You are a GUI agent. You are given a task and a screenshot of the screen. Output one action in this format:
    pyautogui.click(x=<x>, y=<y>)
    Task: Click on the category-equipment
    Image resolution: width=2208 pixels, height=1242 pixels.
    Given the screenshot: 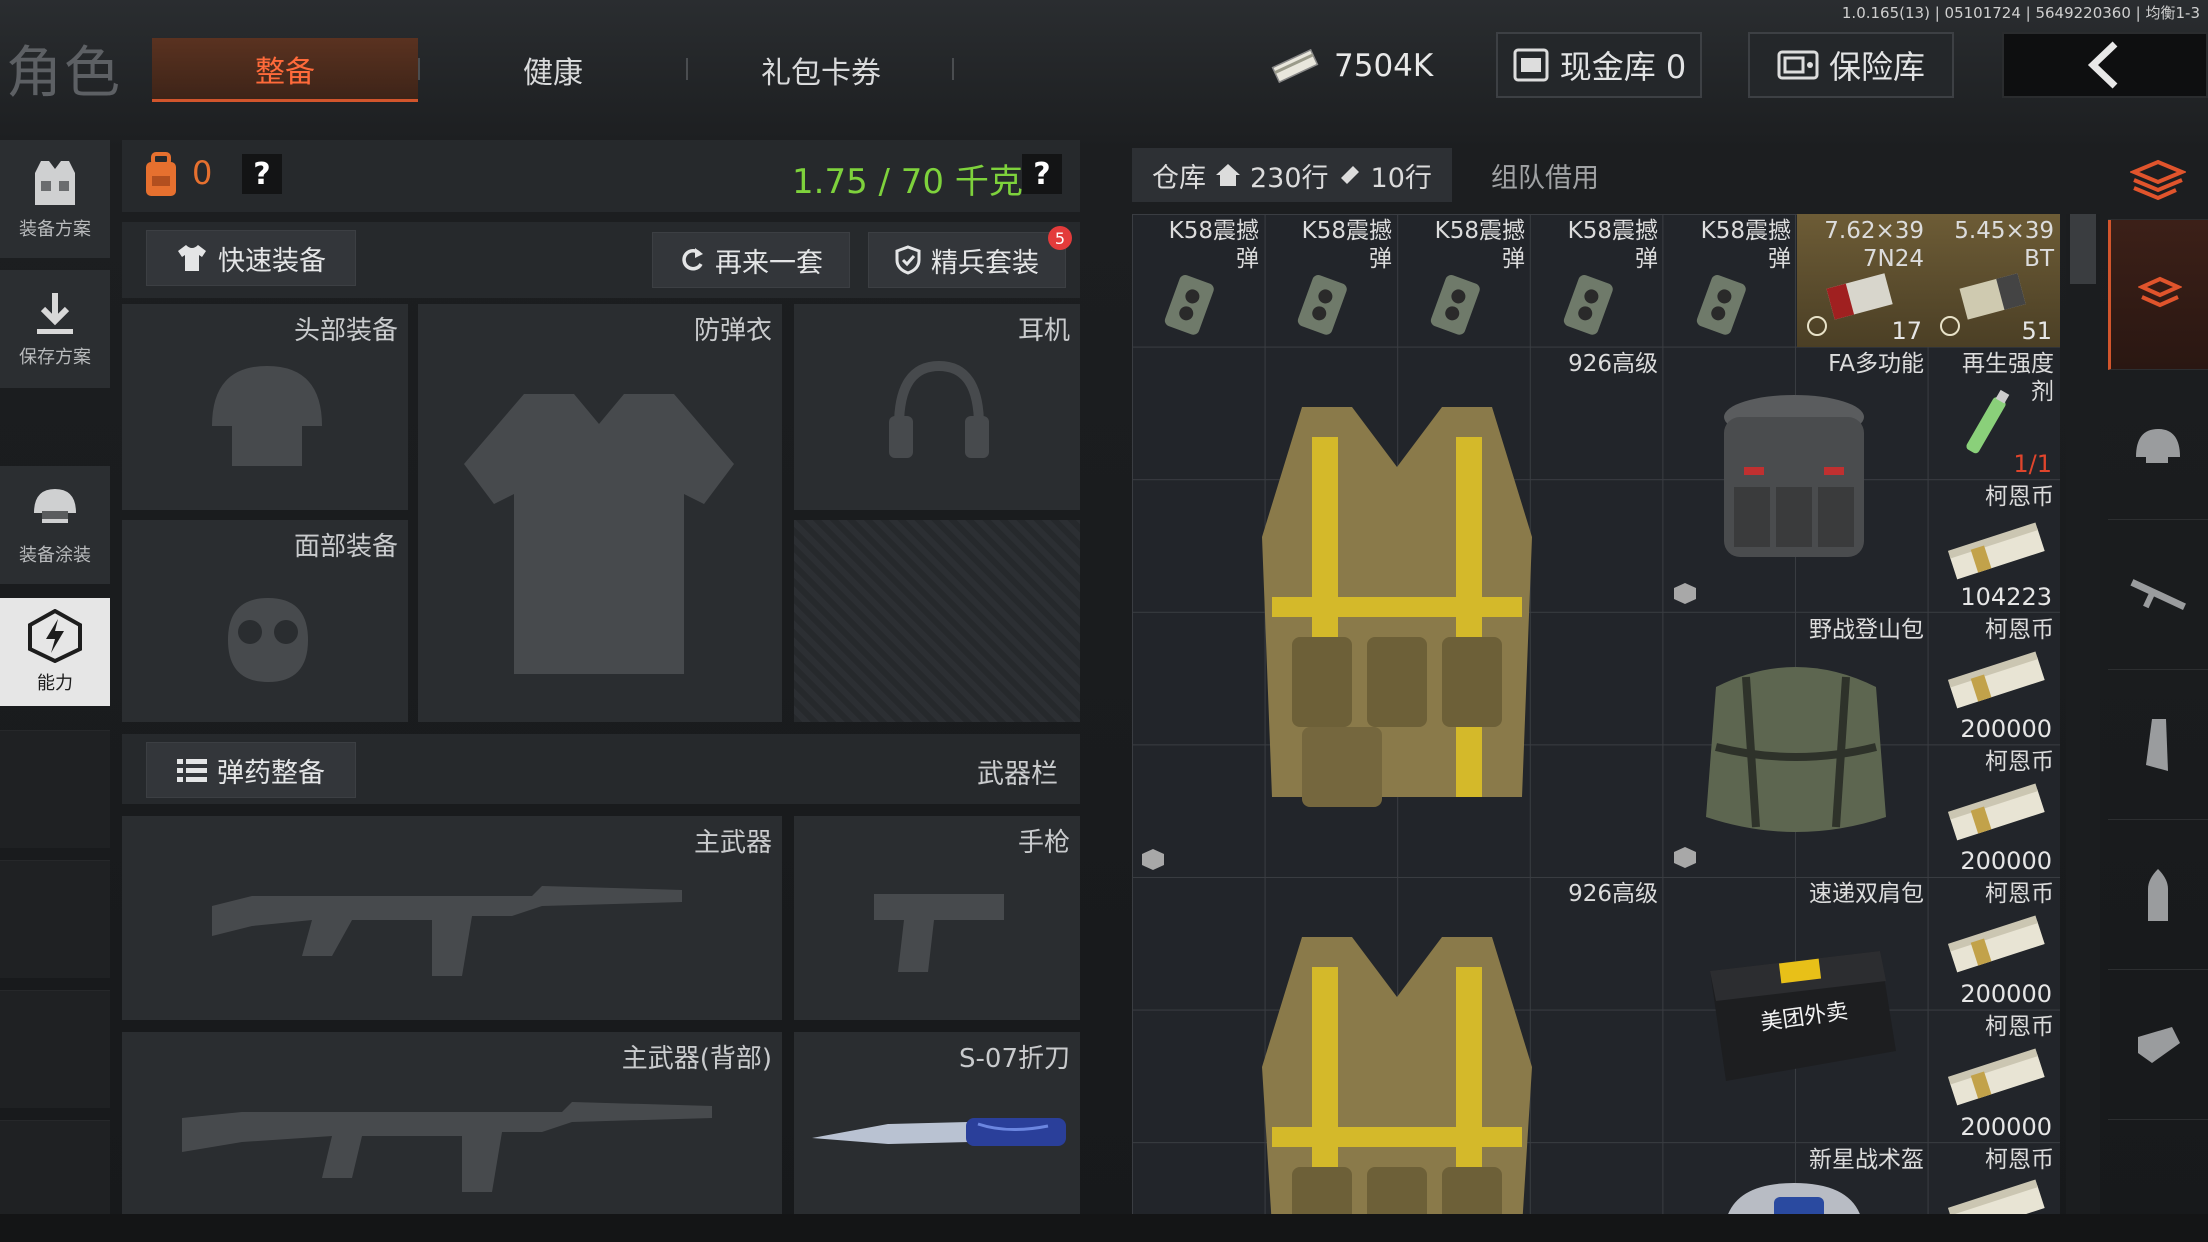 What is the action you would take?
    pyautogui.click(x=2158, y=295)
    